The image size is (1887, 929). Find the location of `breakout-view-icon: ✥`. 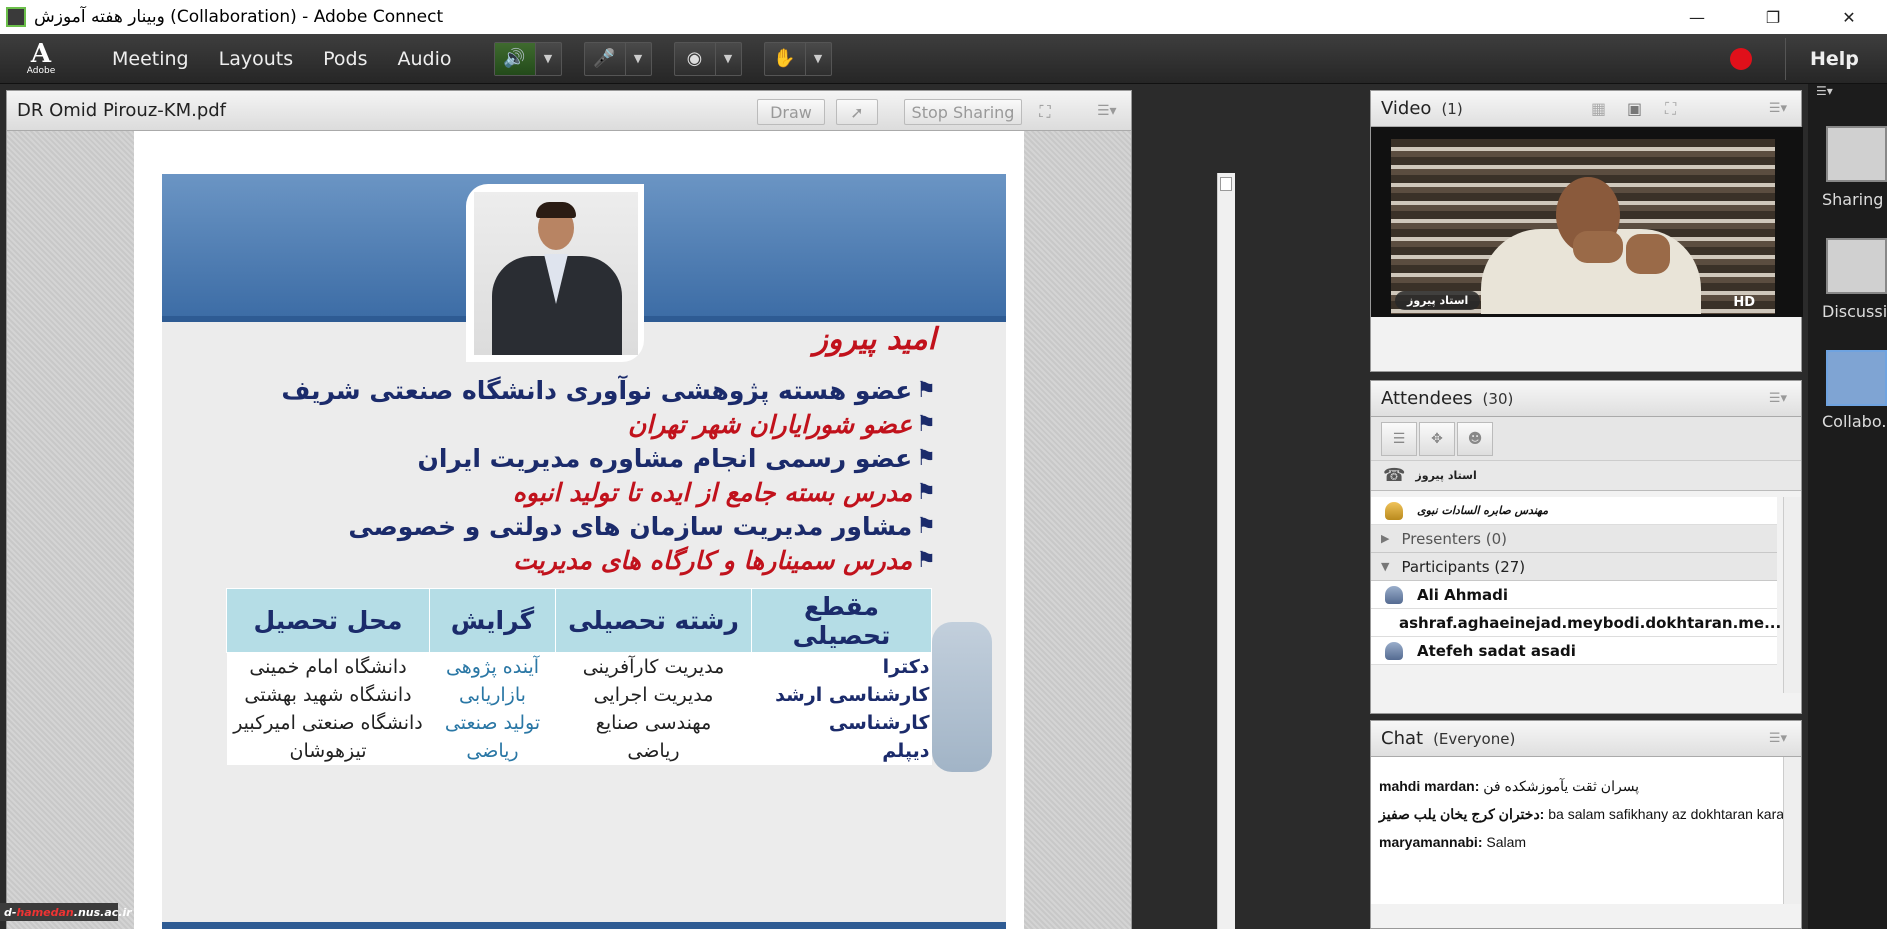

breakout-view-icon: ✥ is located at coordinates (1437, 438).